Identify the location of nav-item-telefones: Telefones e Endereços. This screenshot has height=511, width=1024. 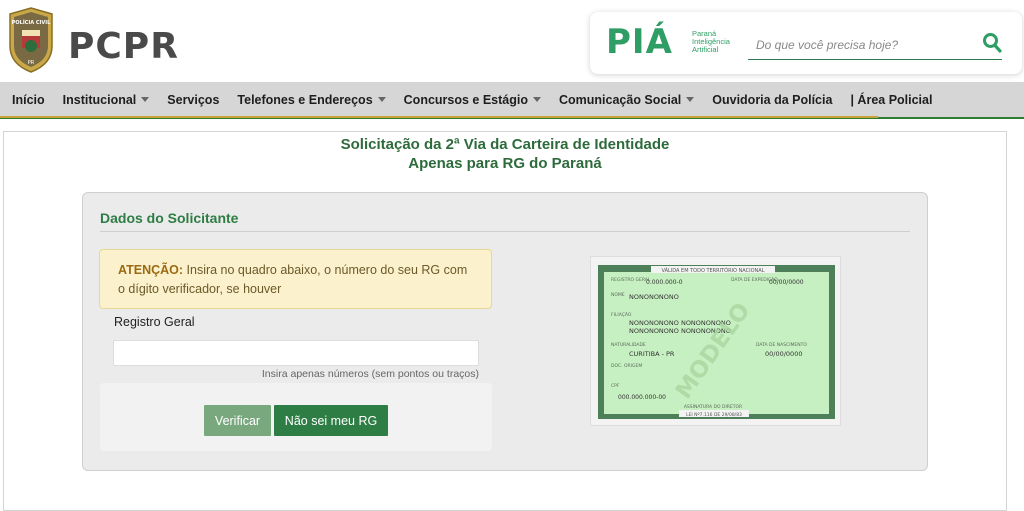
(311, 100).